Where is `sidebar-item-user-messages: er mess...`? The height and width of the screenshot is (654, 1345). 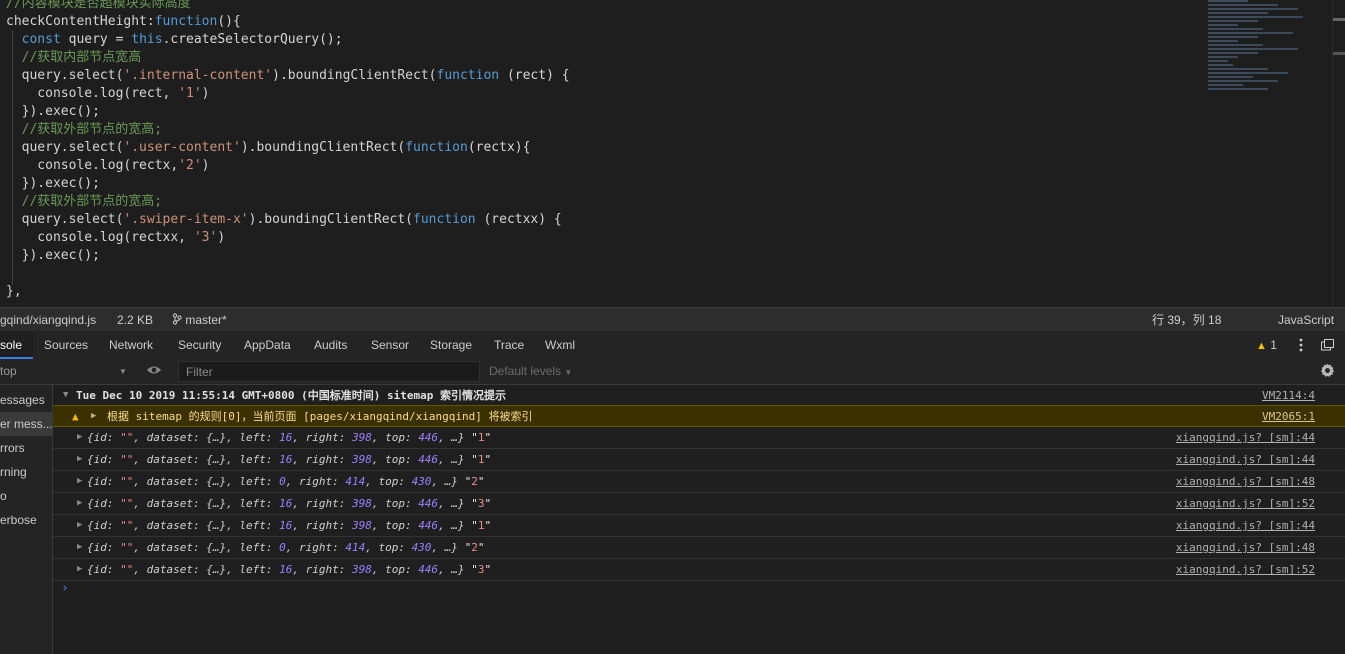
sidebar-item-user-messages: er mess... is located at coordinates (26, 424).